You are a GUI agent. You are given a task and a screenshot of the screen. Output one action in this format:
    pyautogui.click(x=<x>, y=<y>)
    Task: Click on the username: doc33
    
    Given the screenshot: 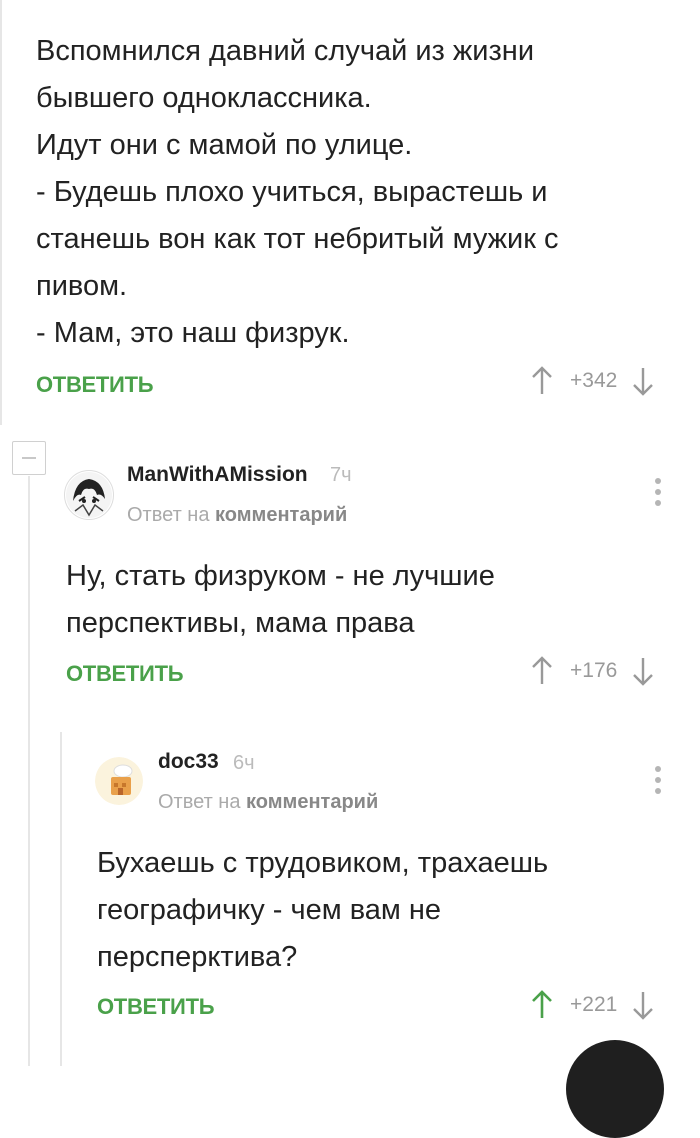 What is the action you would take?
    pyautogui.click(x=188, y=762)
    